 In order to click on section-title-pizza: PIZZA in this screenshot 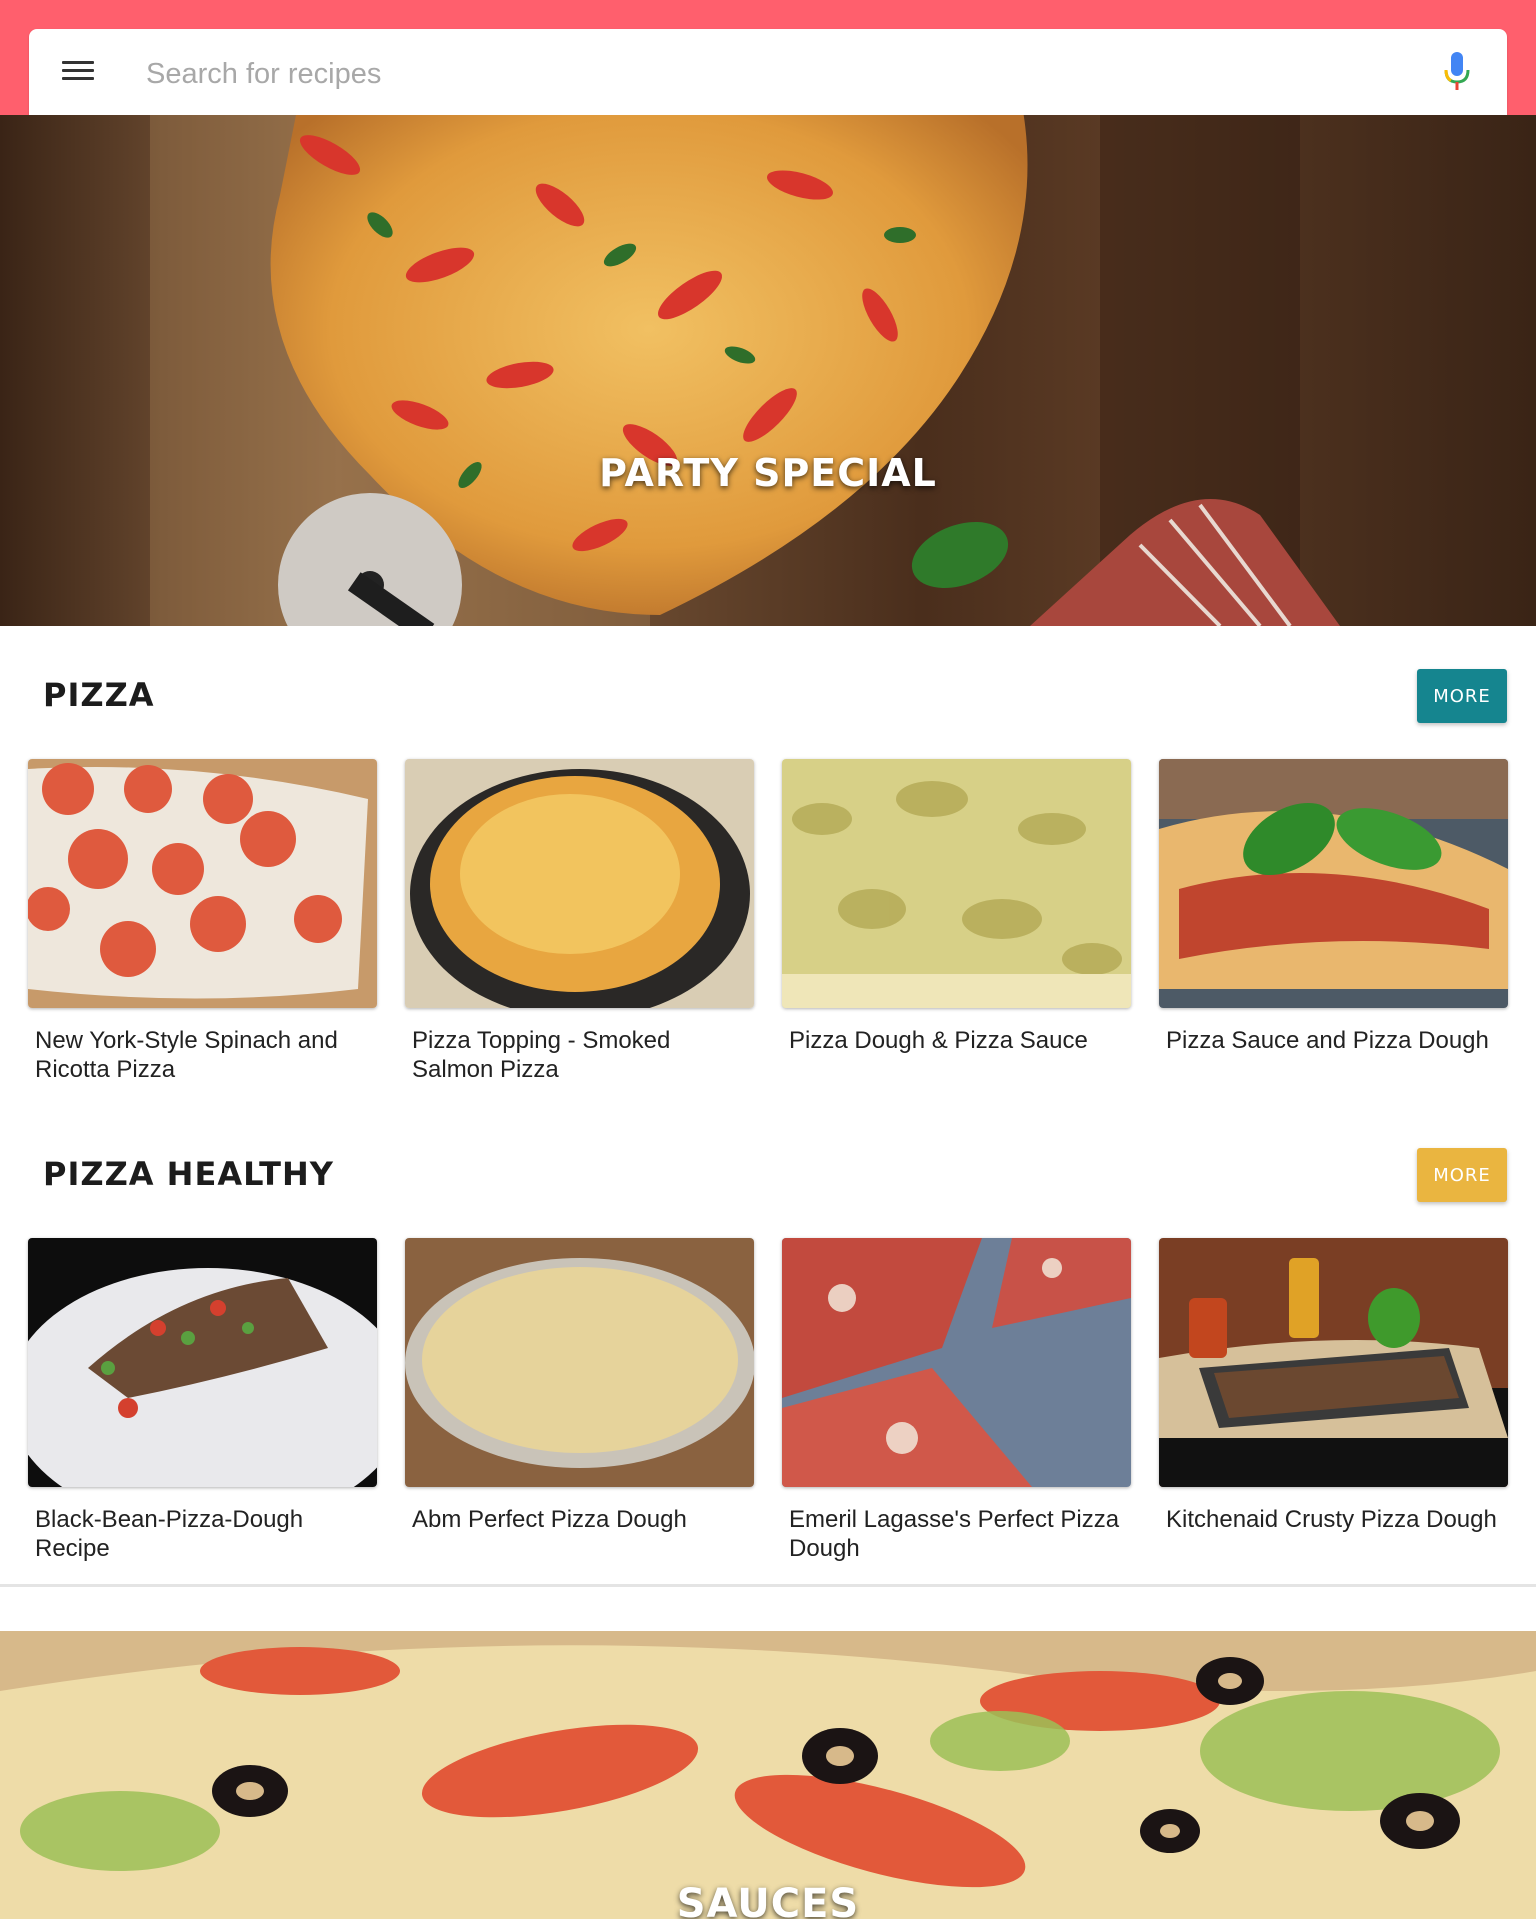, I will do `click(99, 695)`.